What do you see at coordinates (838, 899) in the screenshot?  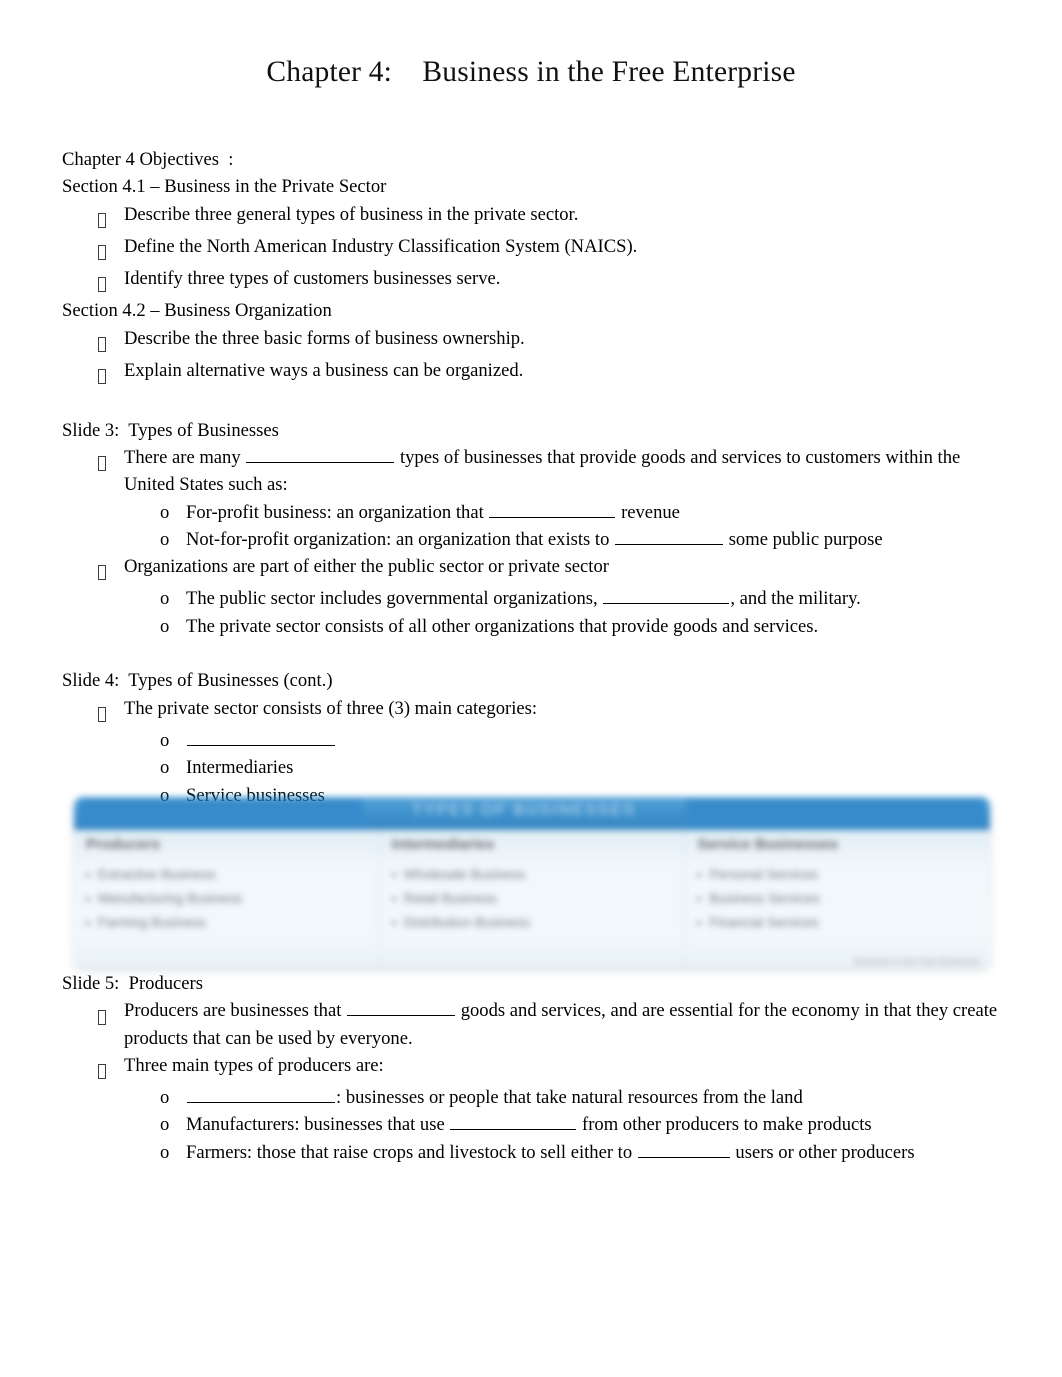 I see `table-cell: Business Services` at bounding box center [838, 899].